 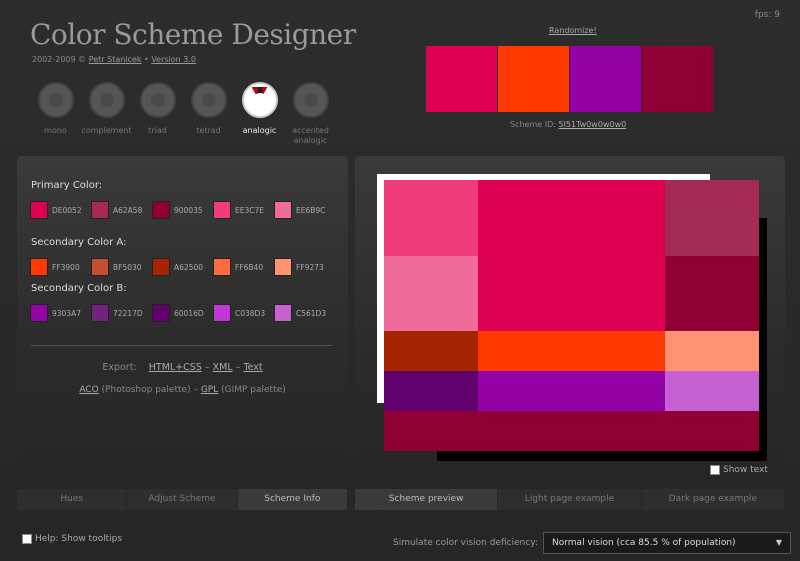 What do you see at coordinates (431, 293) in the screenshot?
I see `preview-lighter-primary` at bounding box center [431, 293].